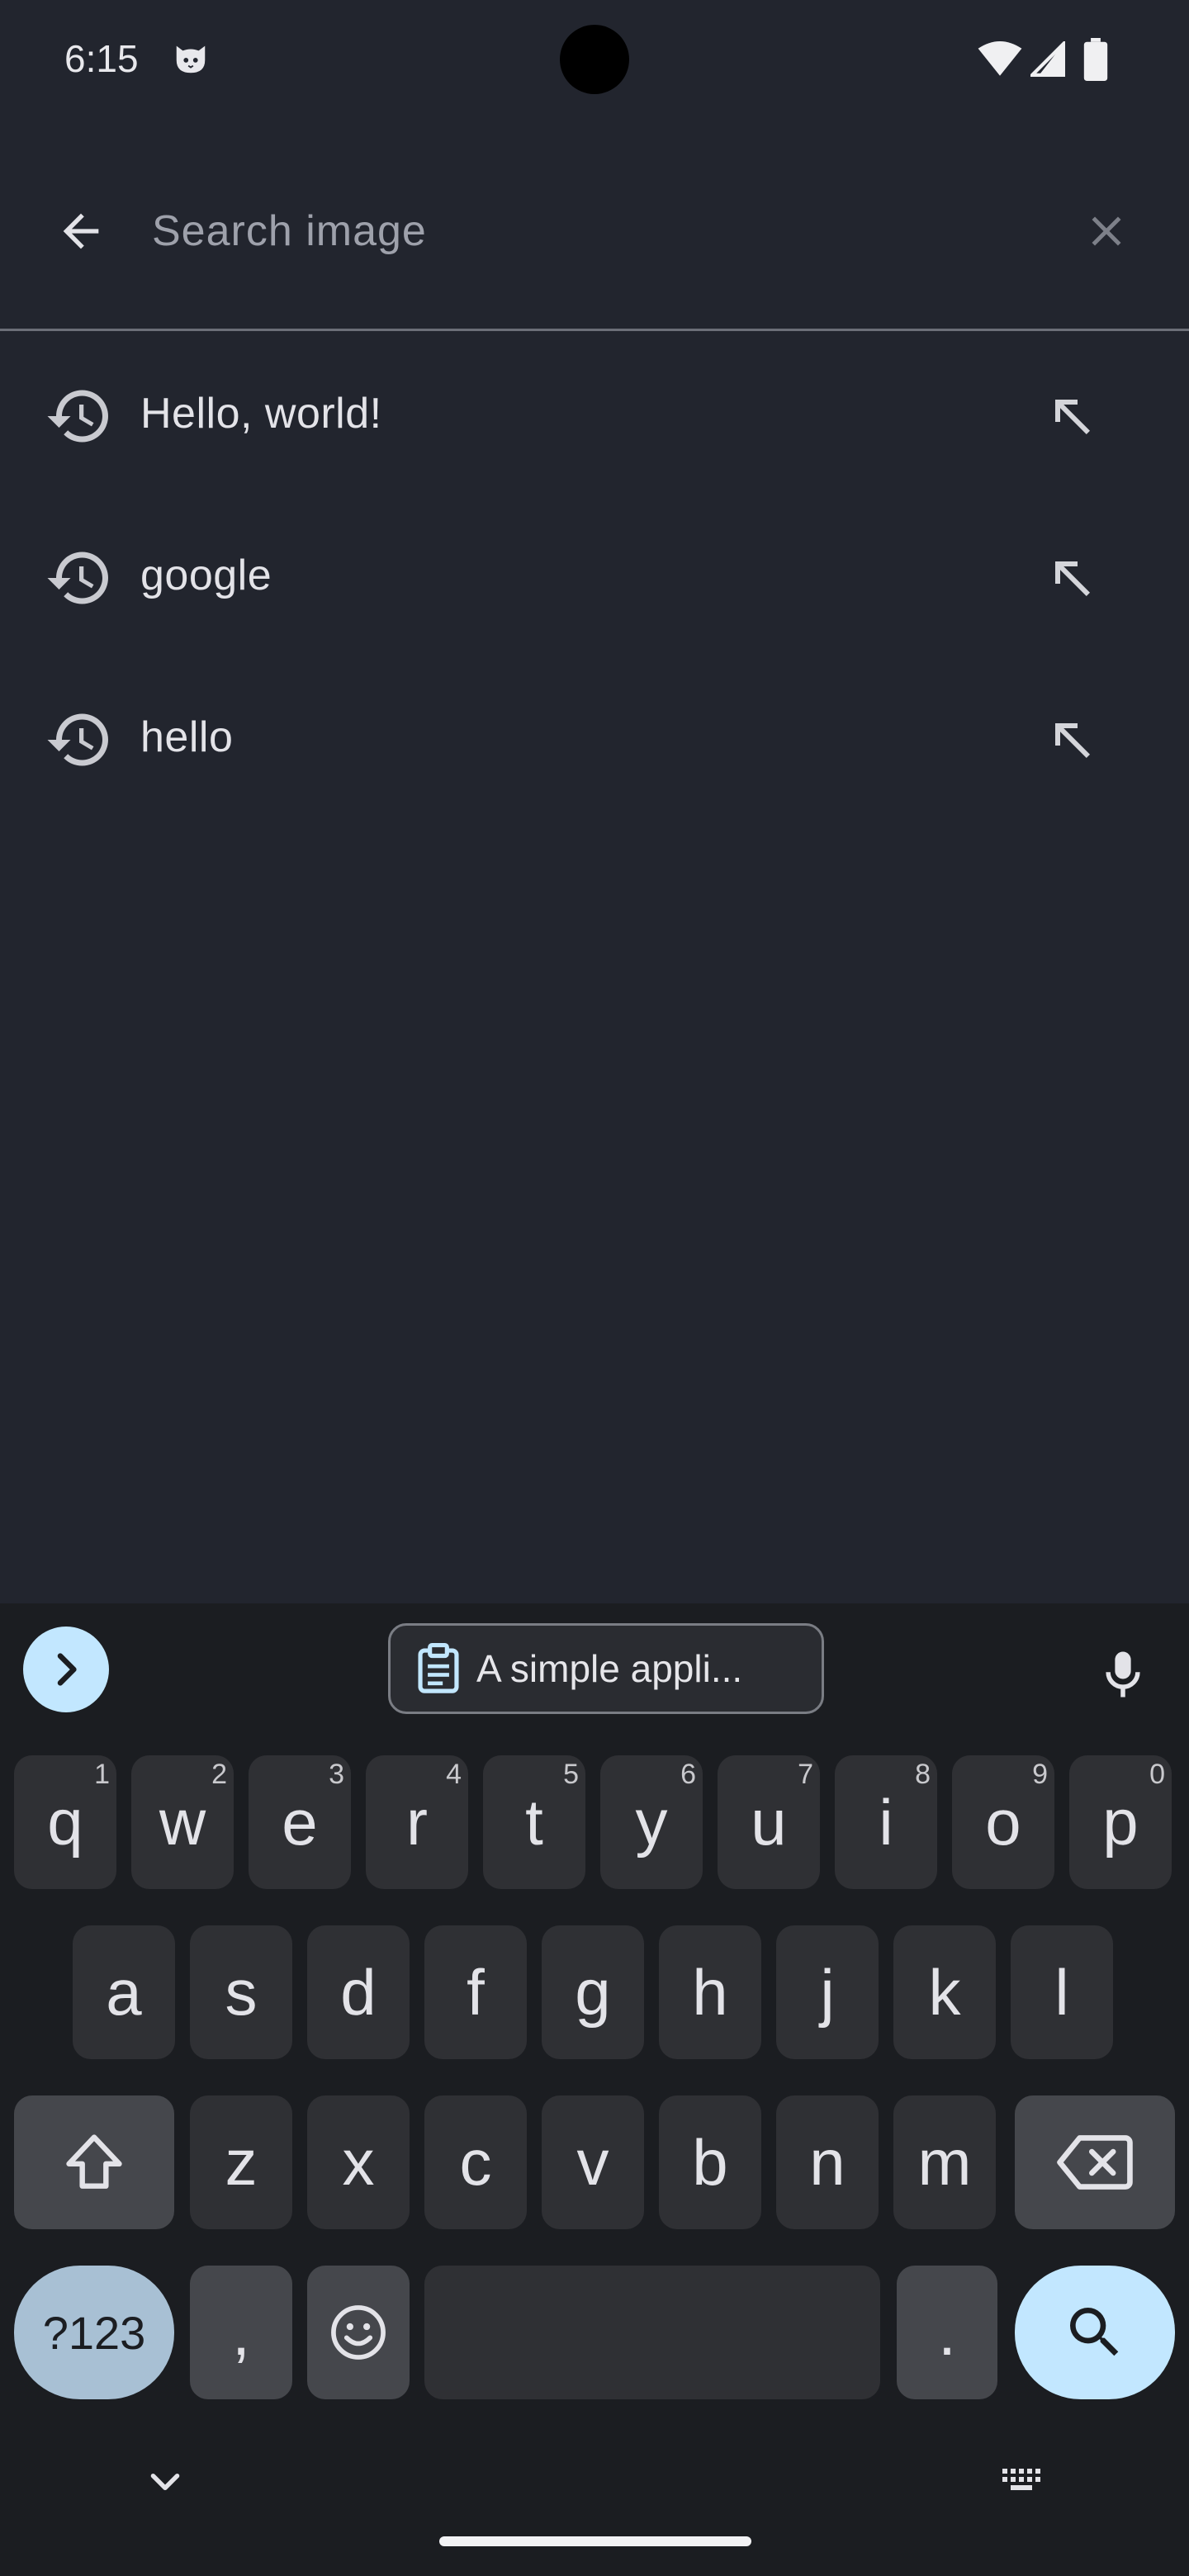 Image resolution: width=1189 pixels, height=2576 pixels. Describe the element at coordinates (1157, 1774) in the screenshot. I see `key-hint: 0` at that location.